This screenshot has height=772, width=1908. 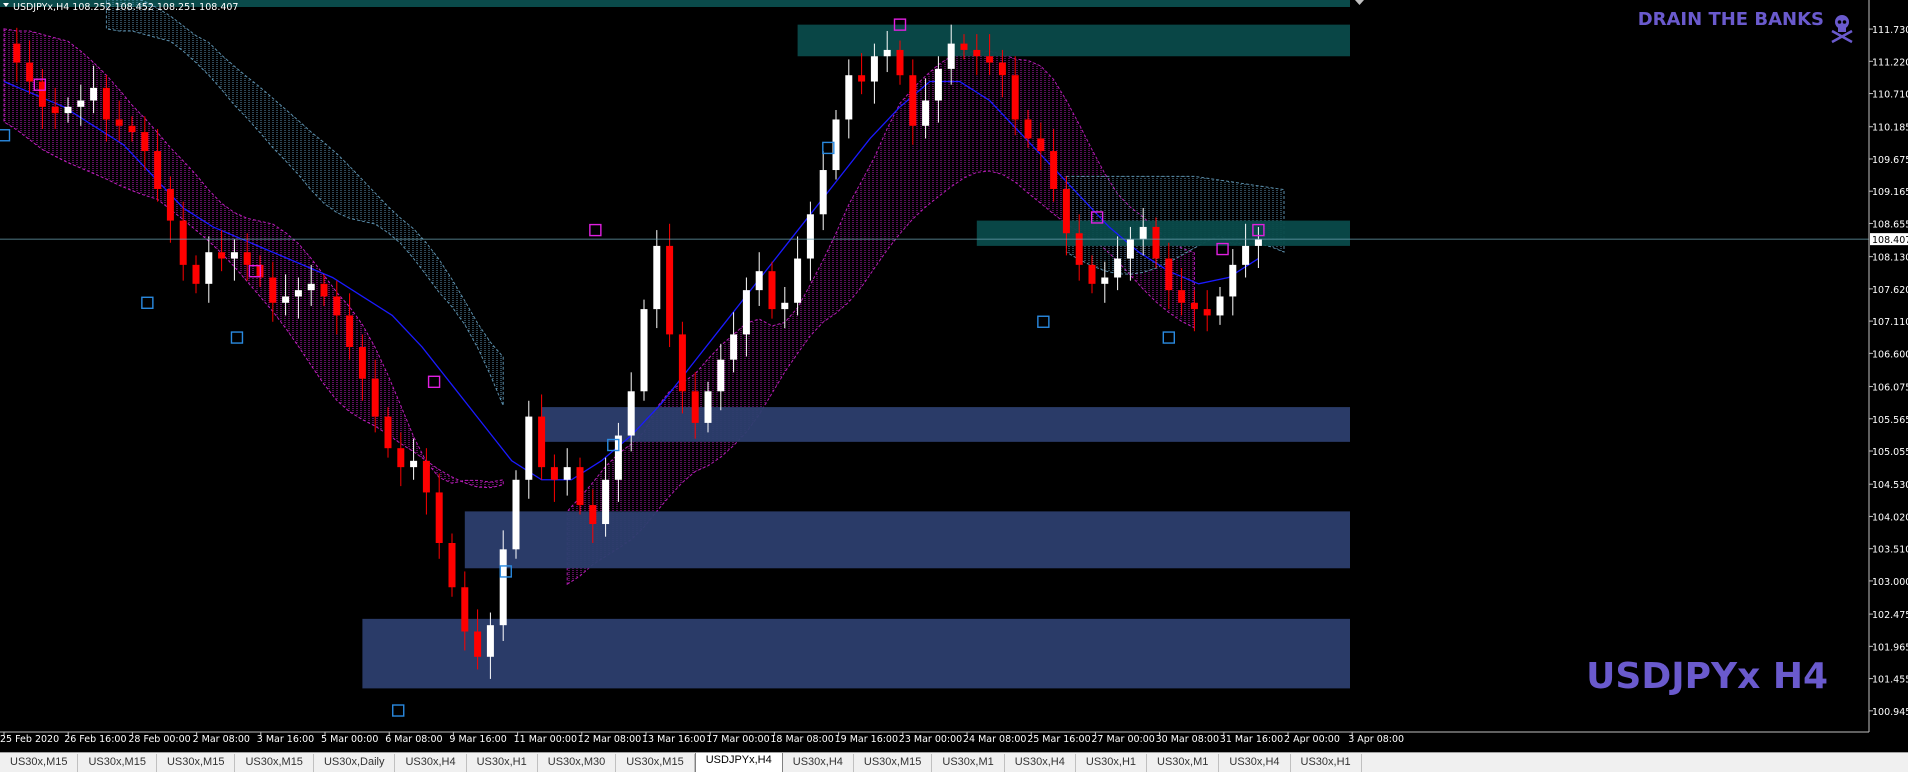 What do you see at coordinates (609, 739) in the screenshot?
I see `time-axis-label: 12 Mar 08:00` at bounding box center [609, 739].